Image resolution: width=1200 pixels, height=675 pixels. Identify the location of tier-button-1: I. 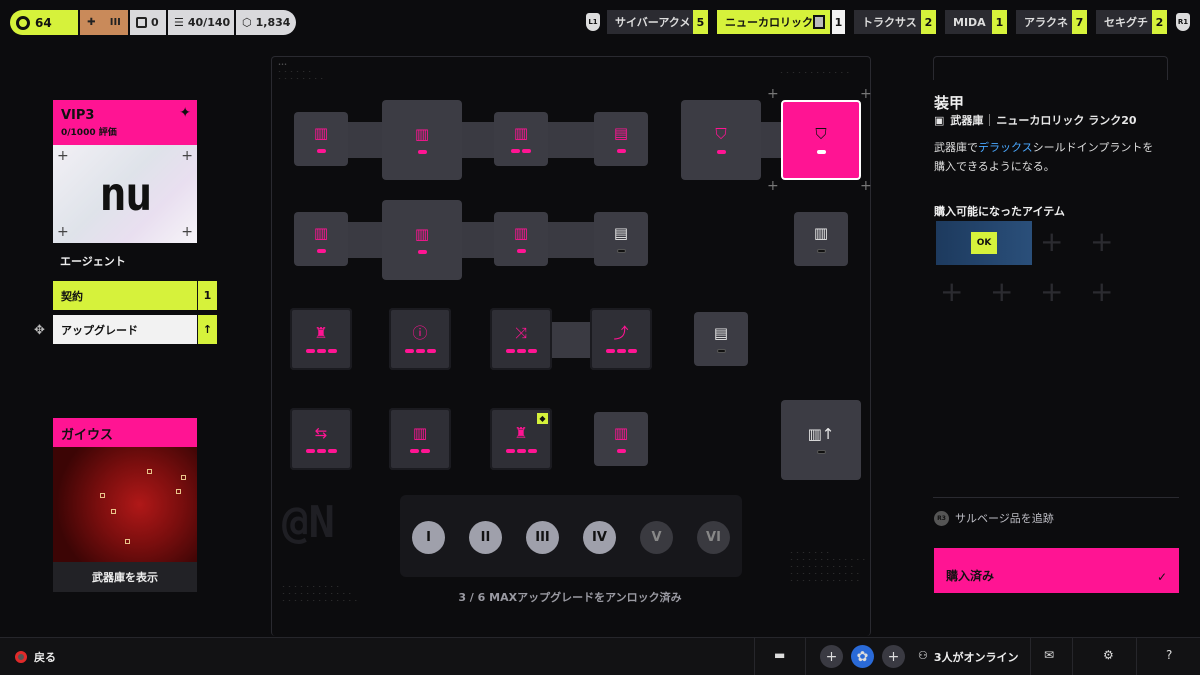
(428, 537).